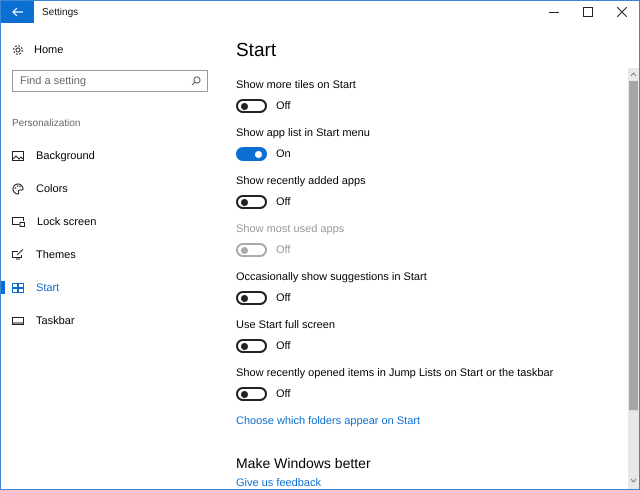 The image size is (640, 490). I want to click on home-link: Home, so click(49, 50).